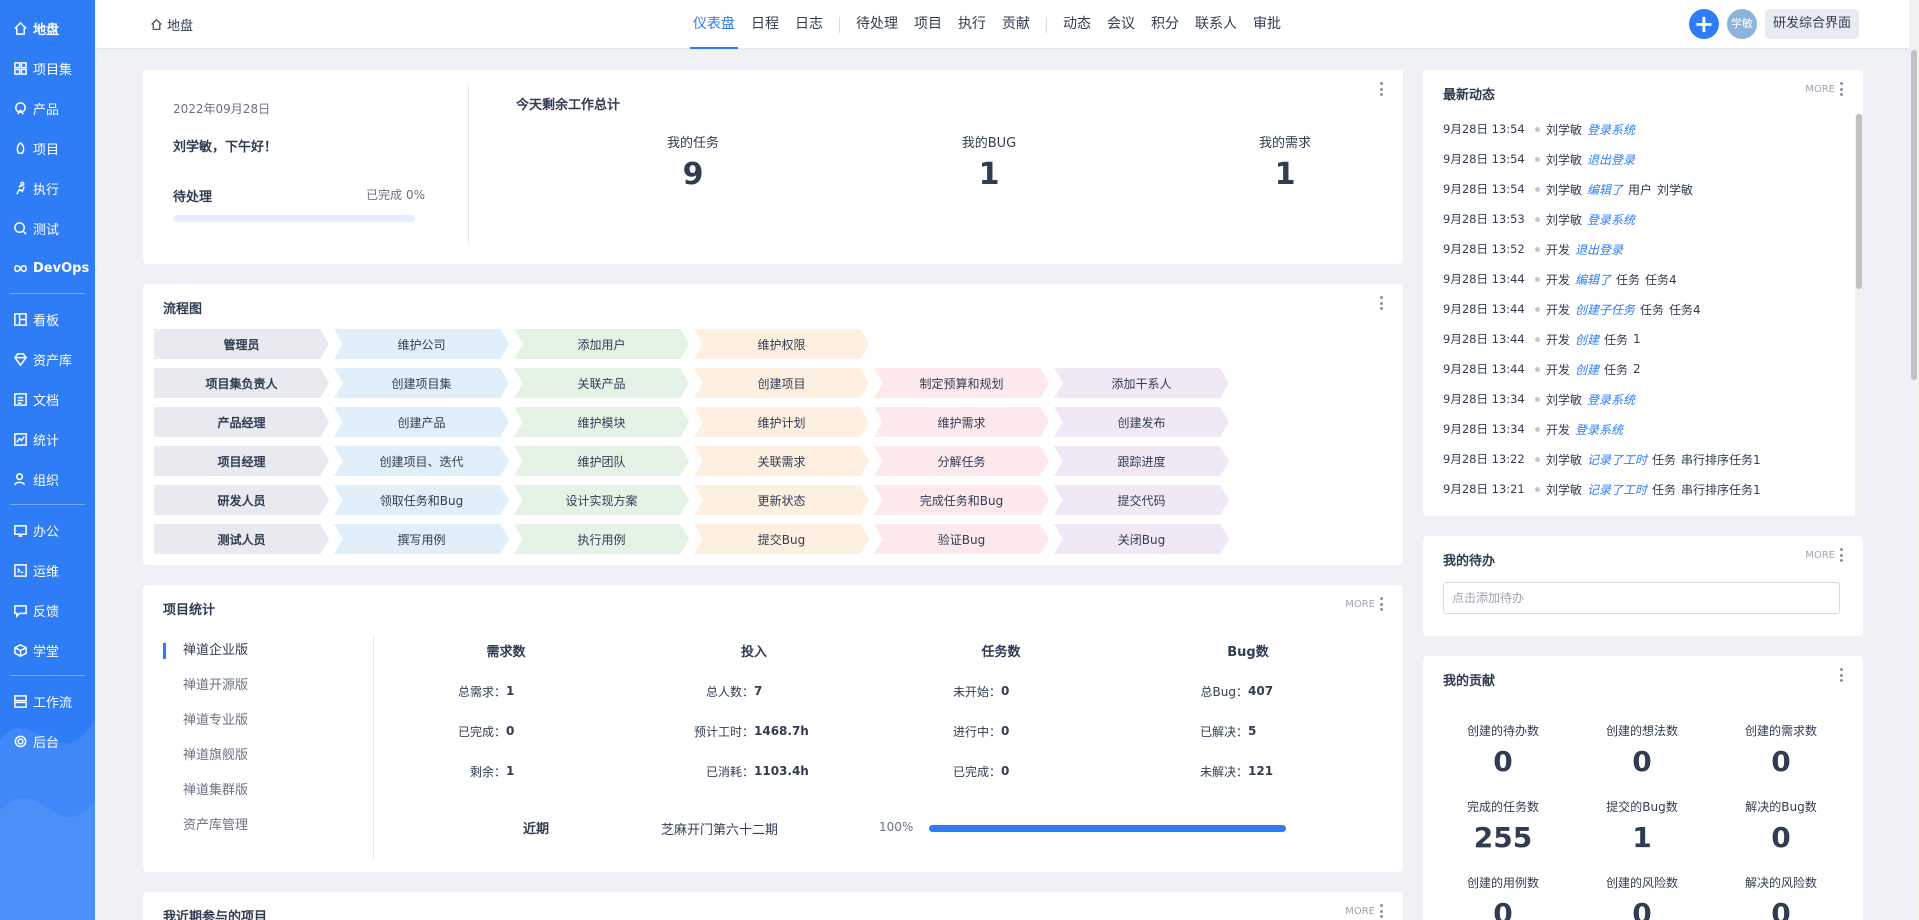 The width and height of the screenshot is (1919, 920). I want to click on flow-step: 创建发布, so click(1141, 422).